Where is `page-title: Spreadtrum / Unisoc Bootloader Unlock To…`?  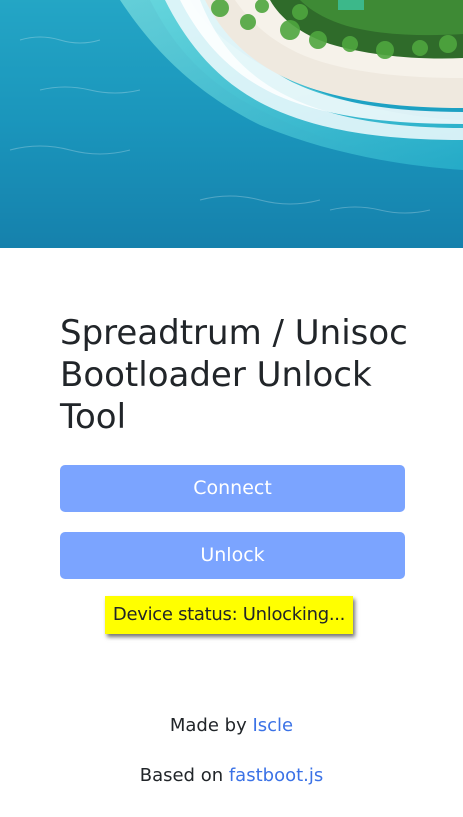
page-title: Spreadtrum / Unisoc Bootloader Unlock To… is located at coordinates (234, 375).